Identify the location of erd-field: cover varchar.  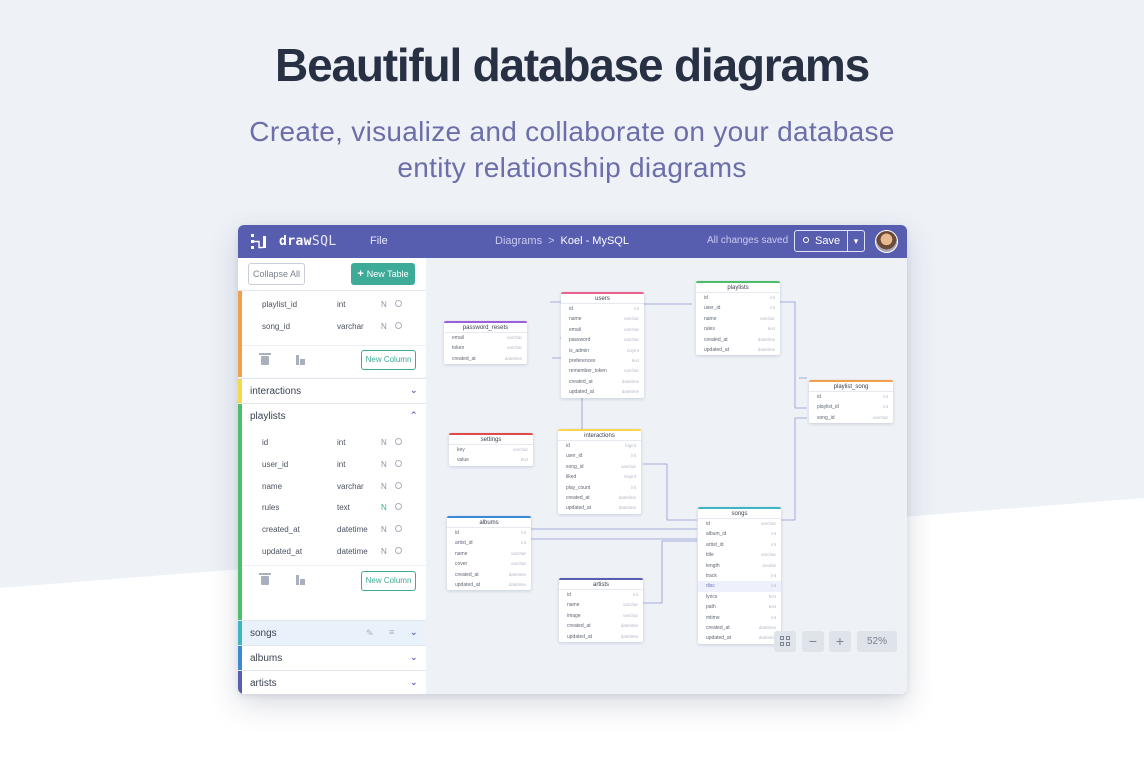
(489, 564).